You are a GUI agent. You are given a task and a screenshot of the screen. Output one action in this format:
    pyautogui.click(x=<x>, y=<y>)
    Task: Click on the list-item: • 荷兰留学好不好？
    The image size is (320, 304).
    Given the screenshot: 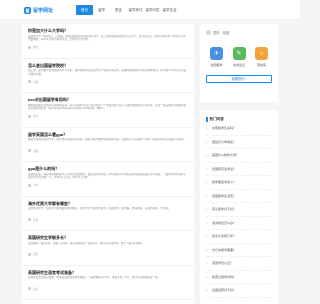 What is the action you would take?
    pyautogui.click(x=239, y=210)
    